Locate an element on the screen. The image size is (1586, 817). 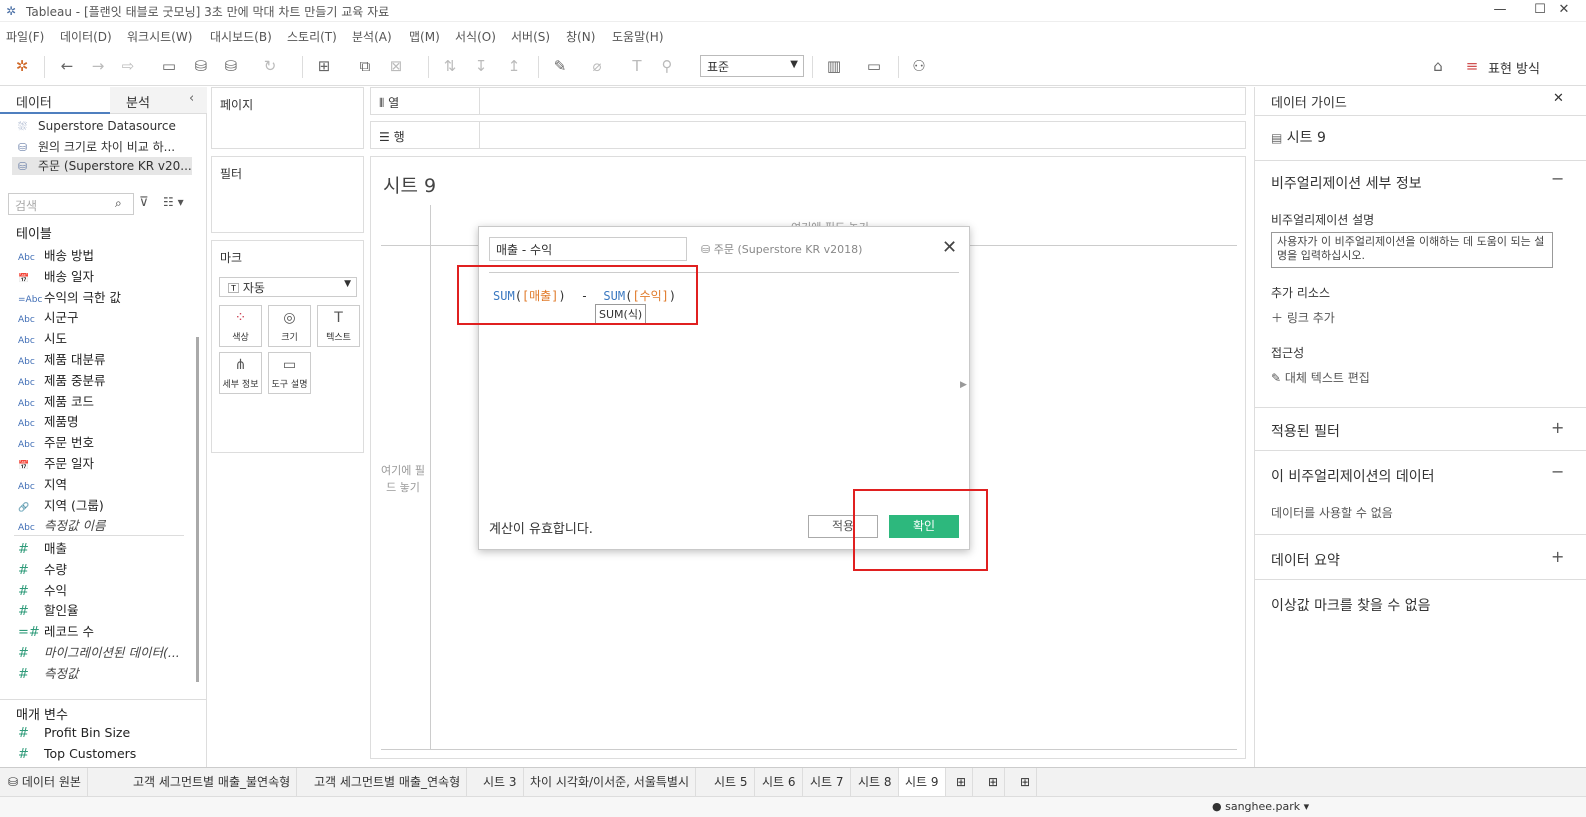
menu-window: 창(N) is located at coordinates (580, 36).